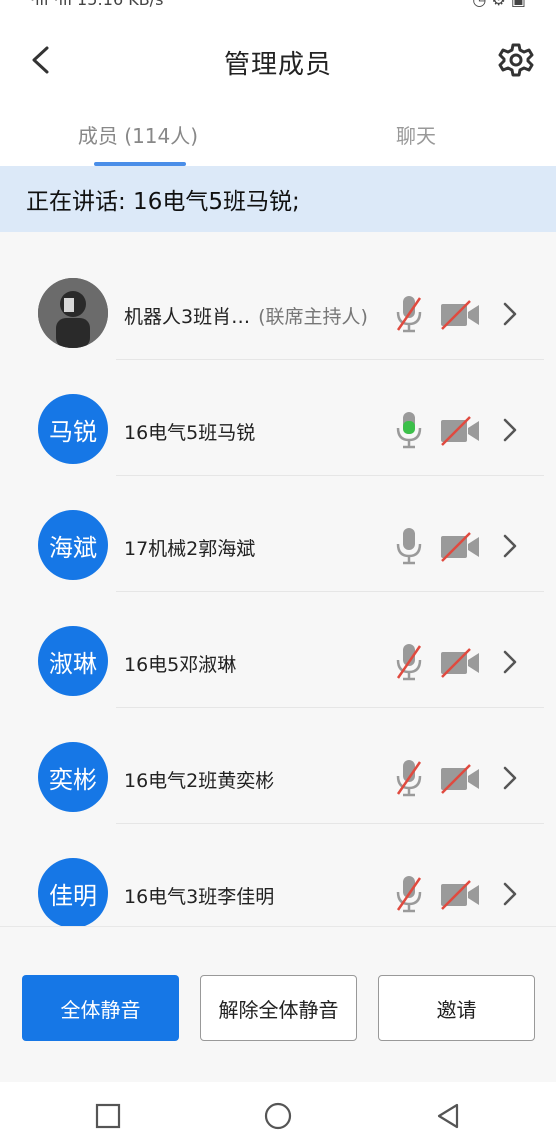 The image size is (556, 1148). Describe the element at coordinates (190, 433) in the screenshot. I see `member-name: 16电气5班马锐` at that location.